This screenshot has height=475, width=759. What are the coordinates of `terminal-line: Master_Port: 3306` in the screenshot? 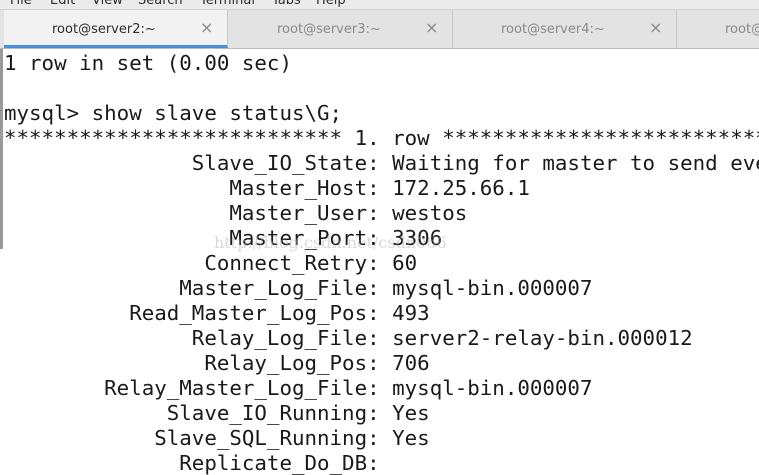 It's located at (223, 238).